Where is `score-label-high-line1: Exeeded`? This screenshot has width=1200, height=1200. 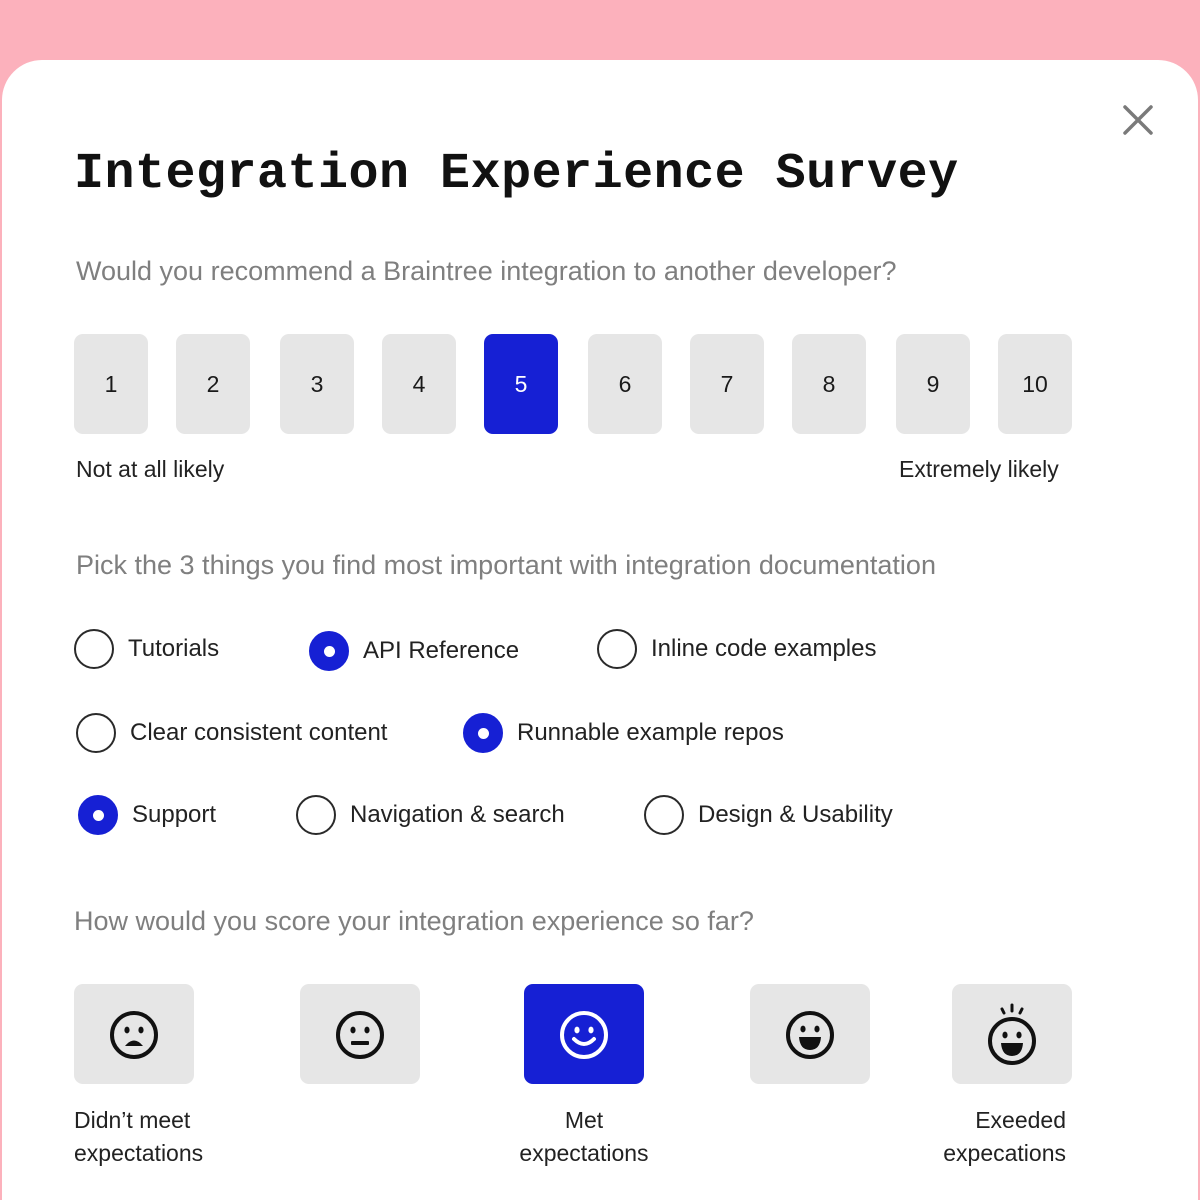
score-label-high-line1: Exeeded is located at coordinates (1020, 1120).